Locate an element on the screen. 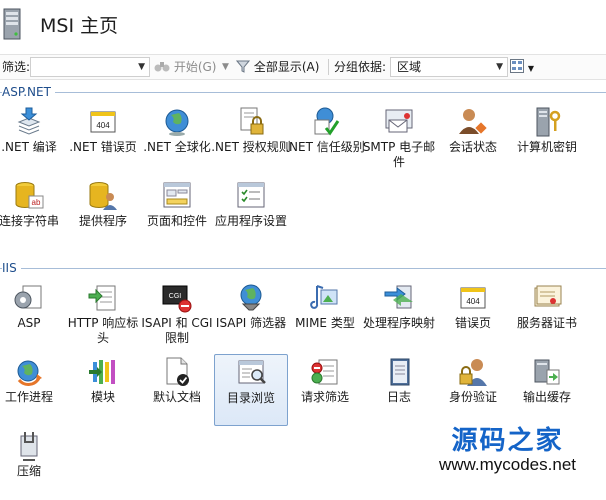 This screenshot has height=500, width=606. binoculars-icon is located at coordinates (162, 67).